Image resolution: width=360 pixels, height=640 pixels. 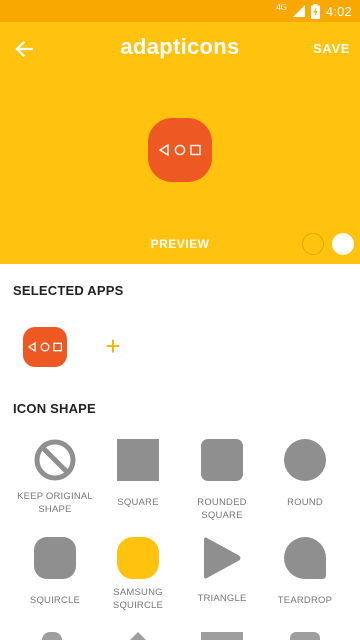 I want to click on no-shape-icon, so click(x=55, y=460).